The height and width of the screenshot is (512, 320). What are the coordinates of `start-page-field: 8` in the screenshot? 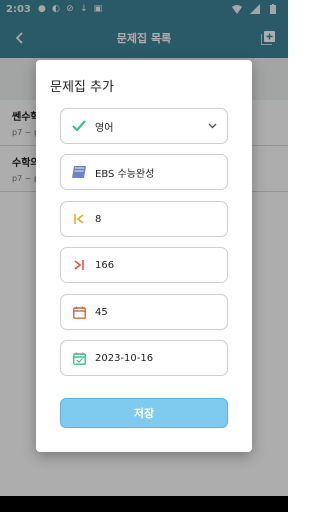 It's located at (144, 219).